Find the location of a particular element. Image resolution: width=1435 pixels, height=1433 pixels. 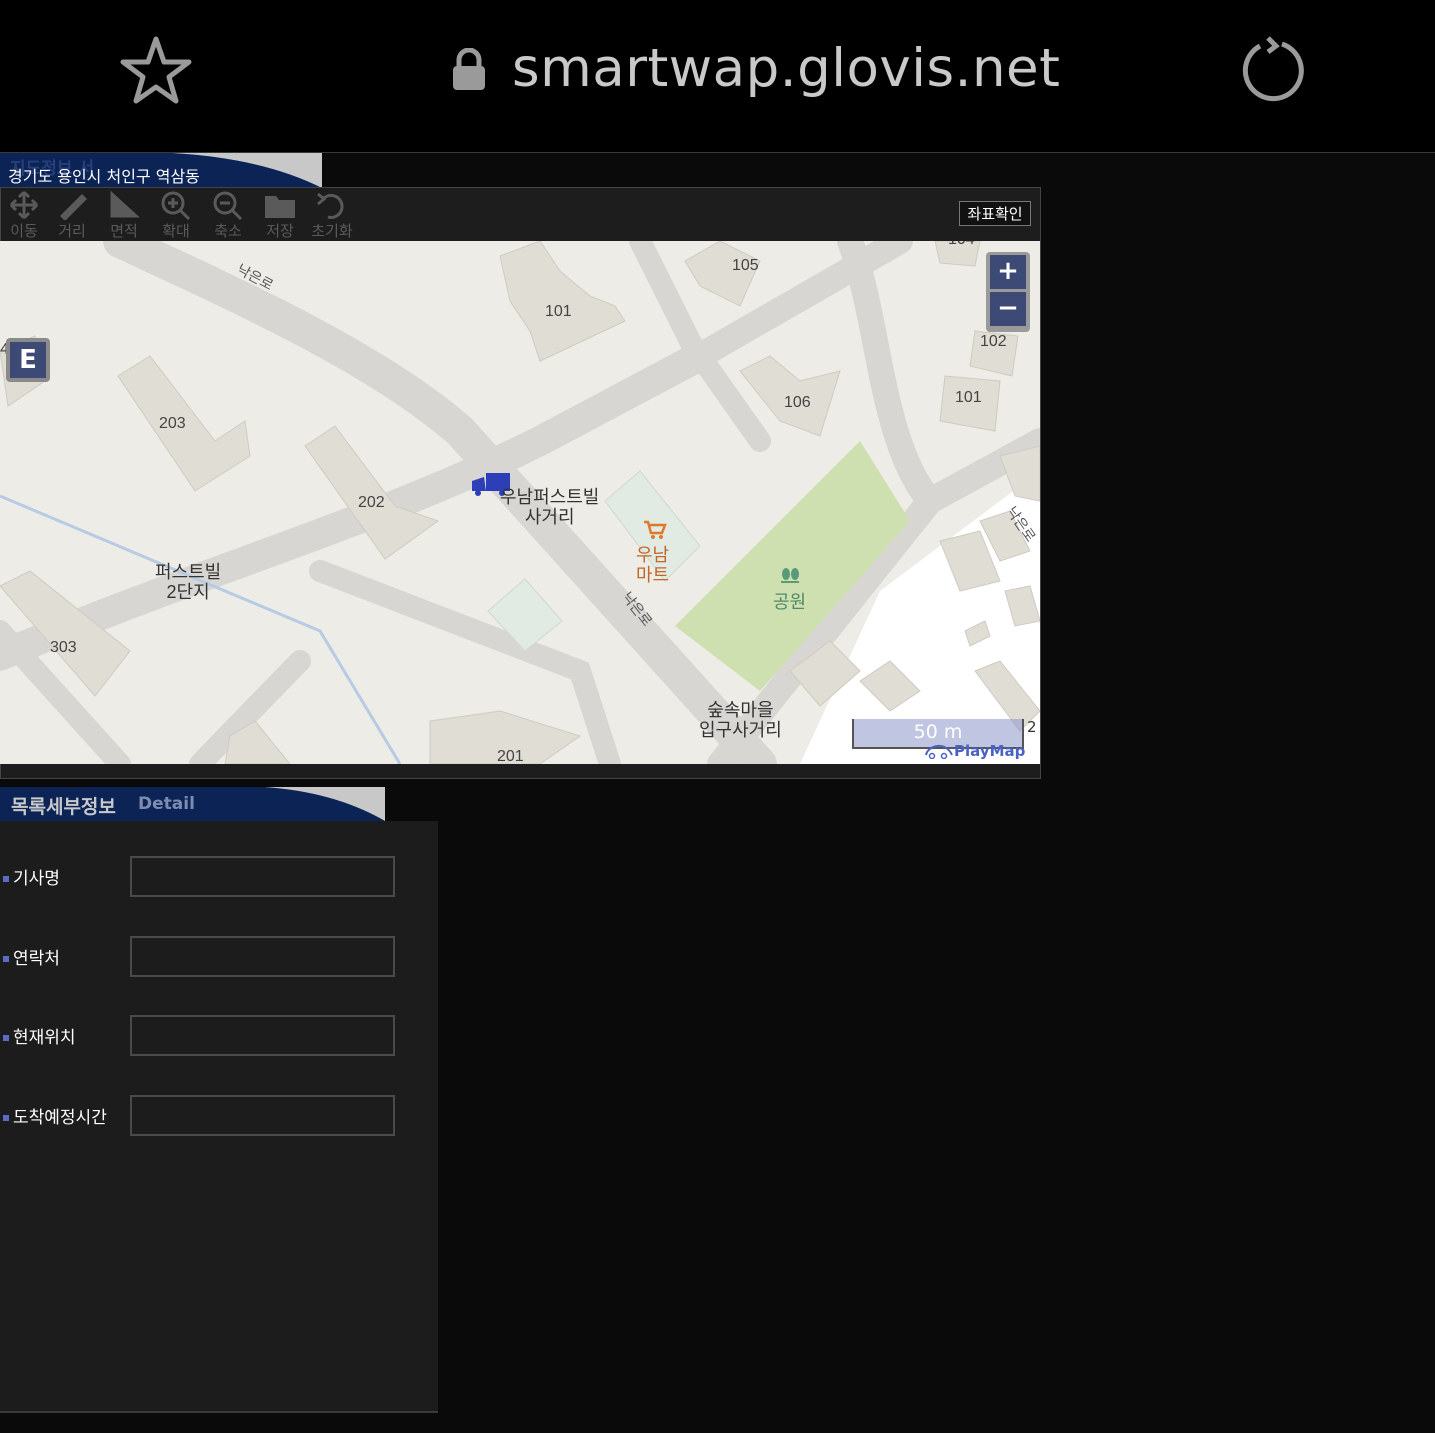

poi-mart-label: 우남 마트 is located at coordinates (653, 565).